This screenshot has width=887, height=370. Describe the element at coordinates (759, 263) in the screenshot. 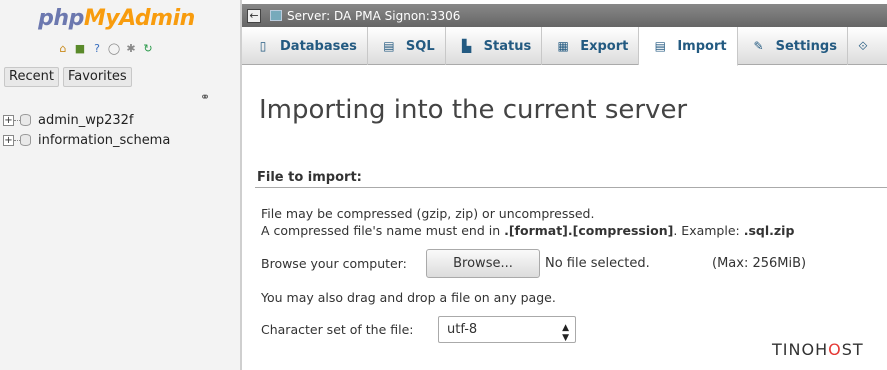

I see `max-size-text: (Max: 256MiB)` at that location.